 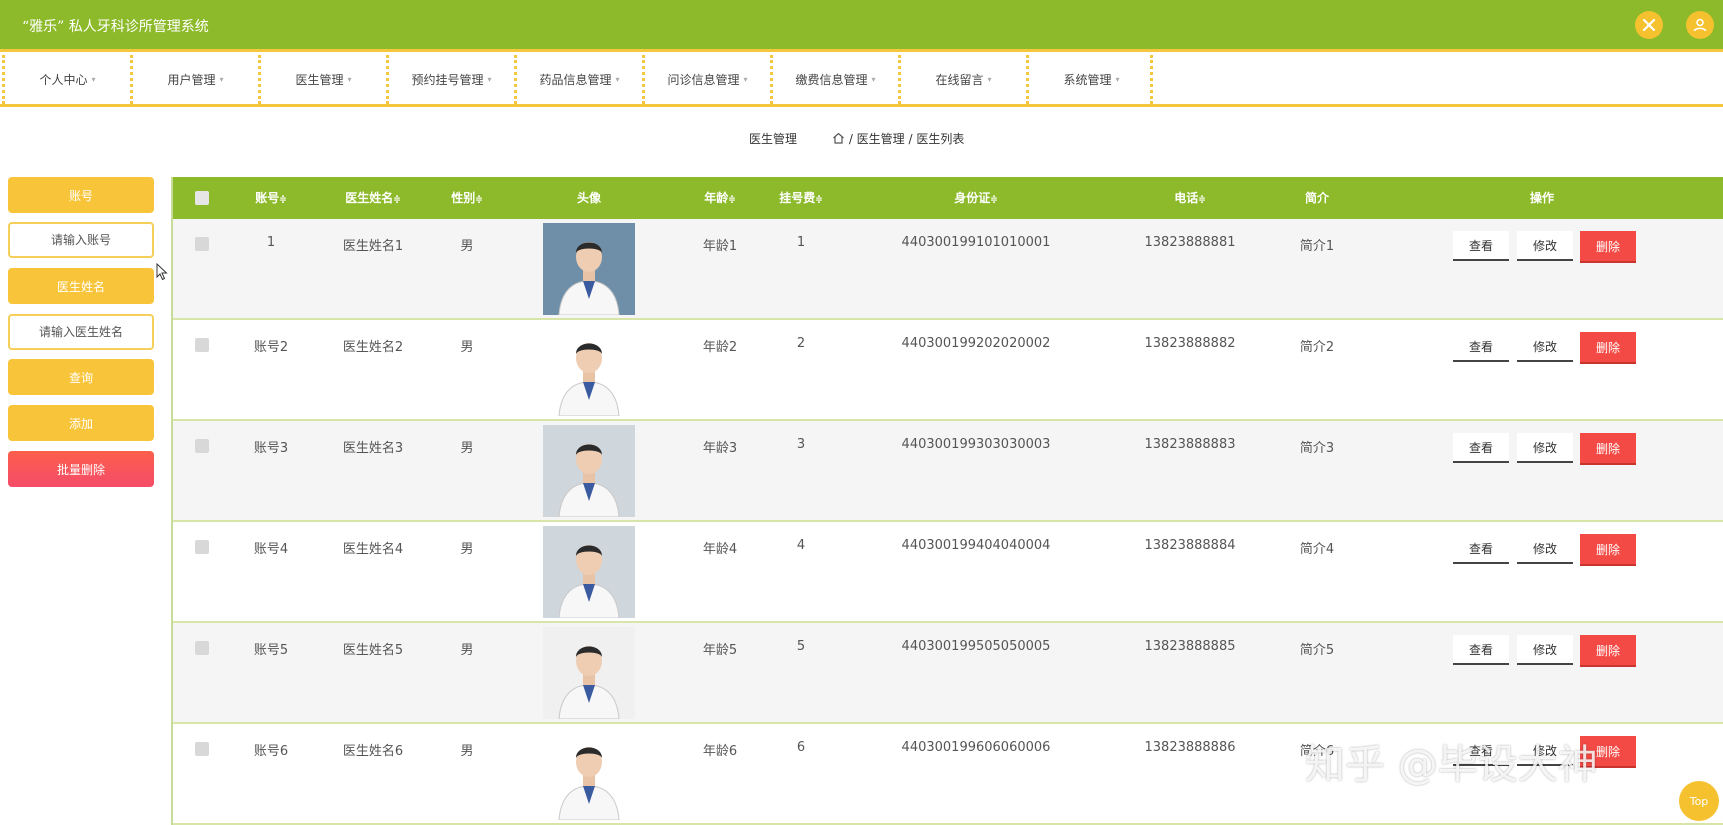 What do you see at coordinates (838, 138) in the screenshot?
I see `home-icon` at bounding box center [838, 138].